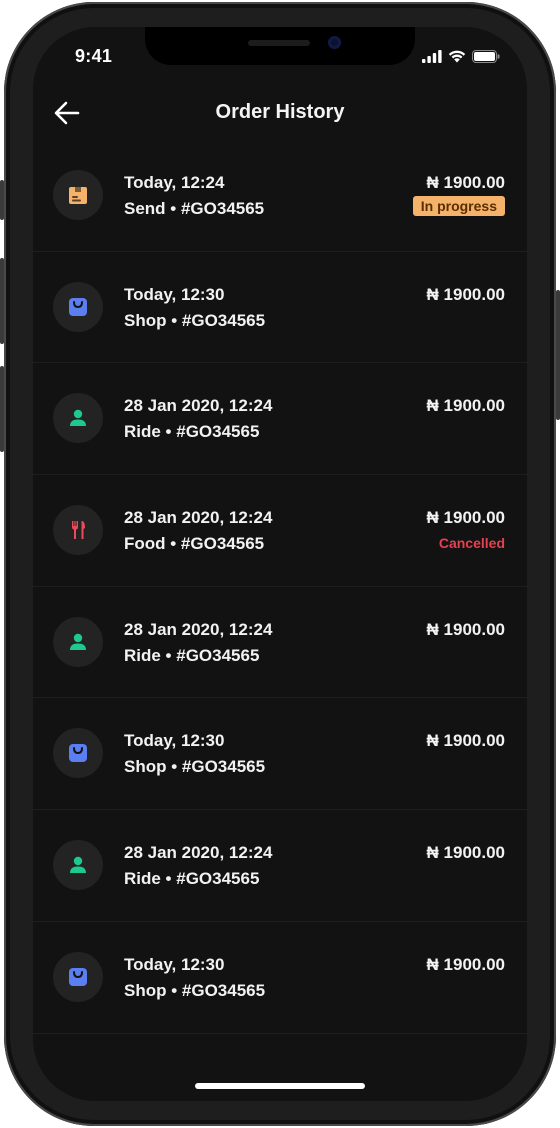 The width and height of the screenshot is (560, 1128). I want to click on header: Order History, so click(280, 113).